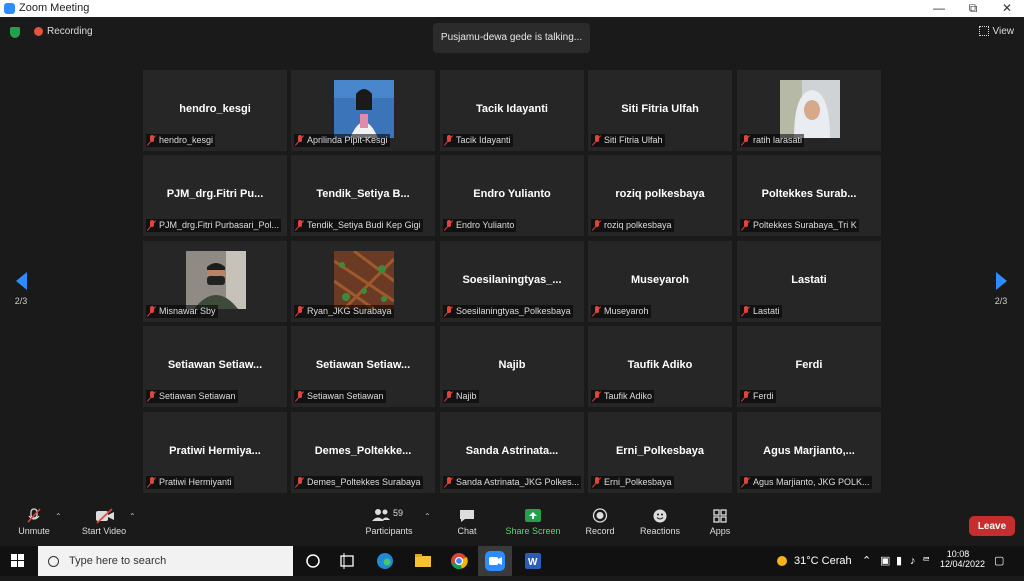 Image resolution: width=1024 pixels, height=581 pixels. I want to click on participant-name-text: Ferdi, so click(763, 396).